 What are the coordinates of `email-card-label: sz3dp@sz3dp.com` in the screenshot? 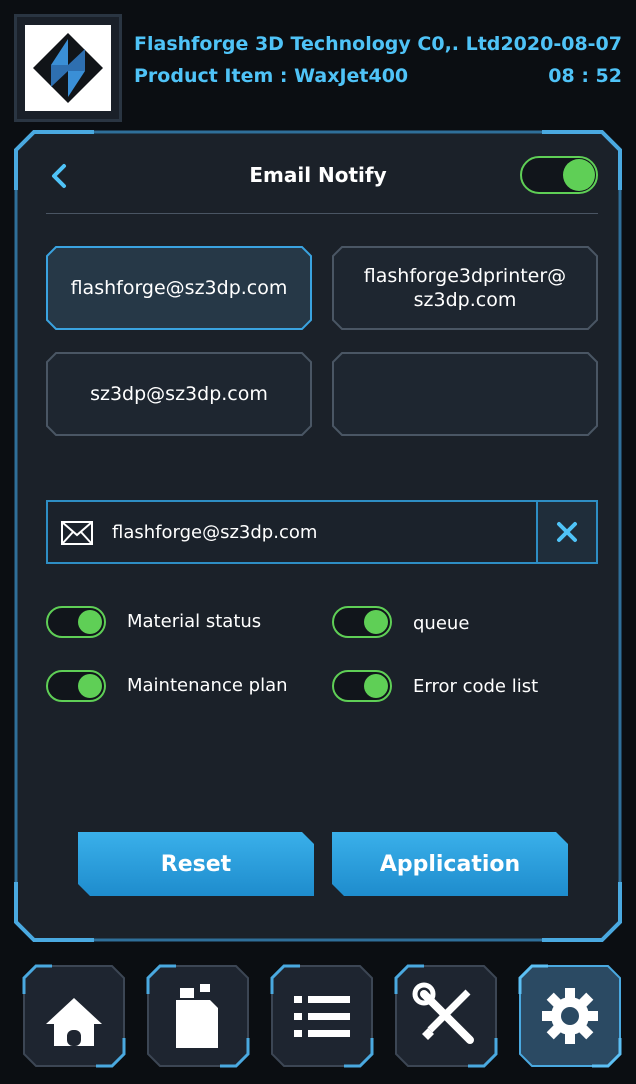 It's located at (179, 394).